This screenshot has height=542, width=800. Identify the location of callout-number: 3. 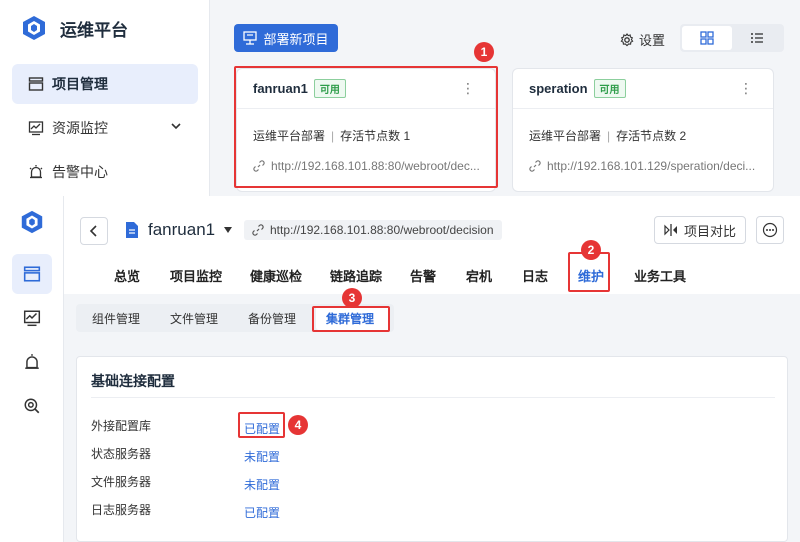
(352, 298).